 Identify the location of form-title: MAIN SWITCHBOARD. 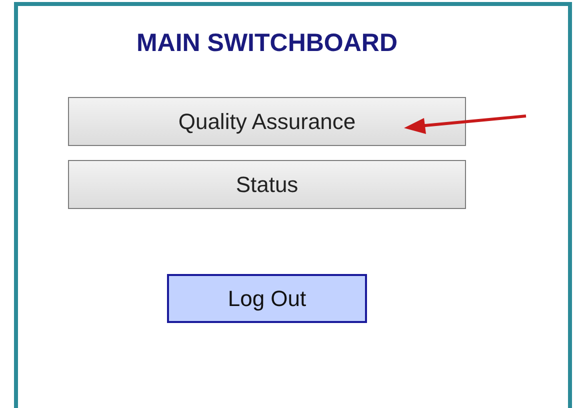
(267, 43).